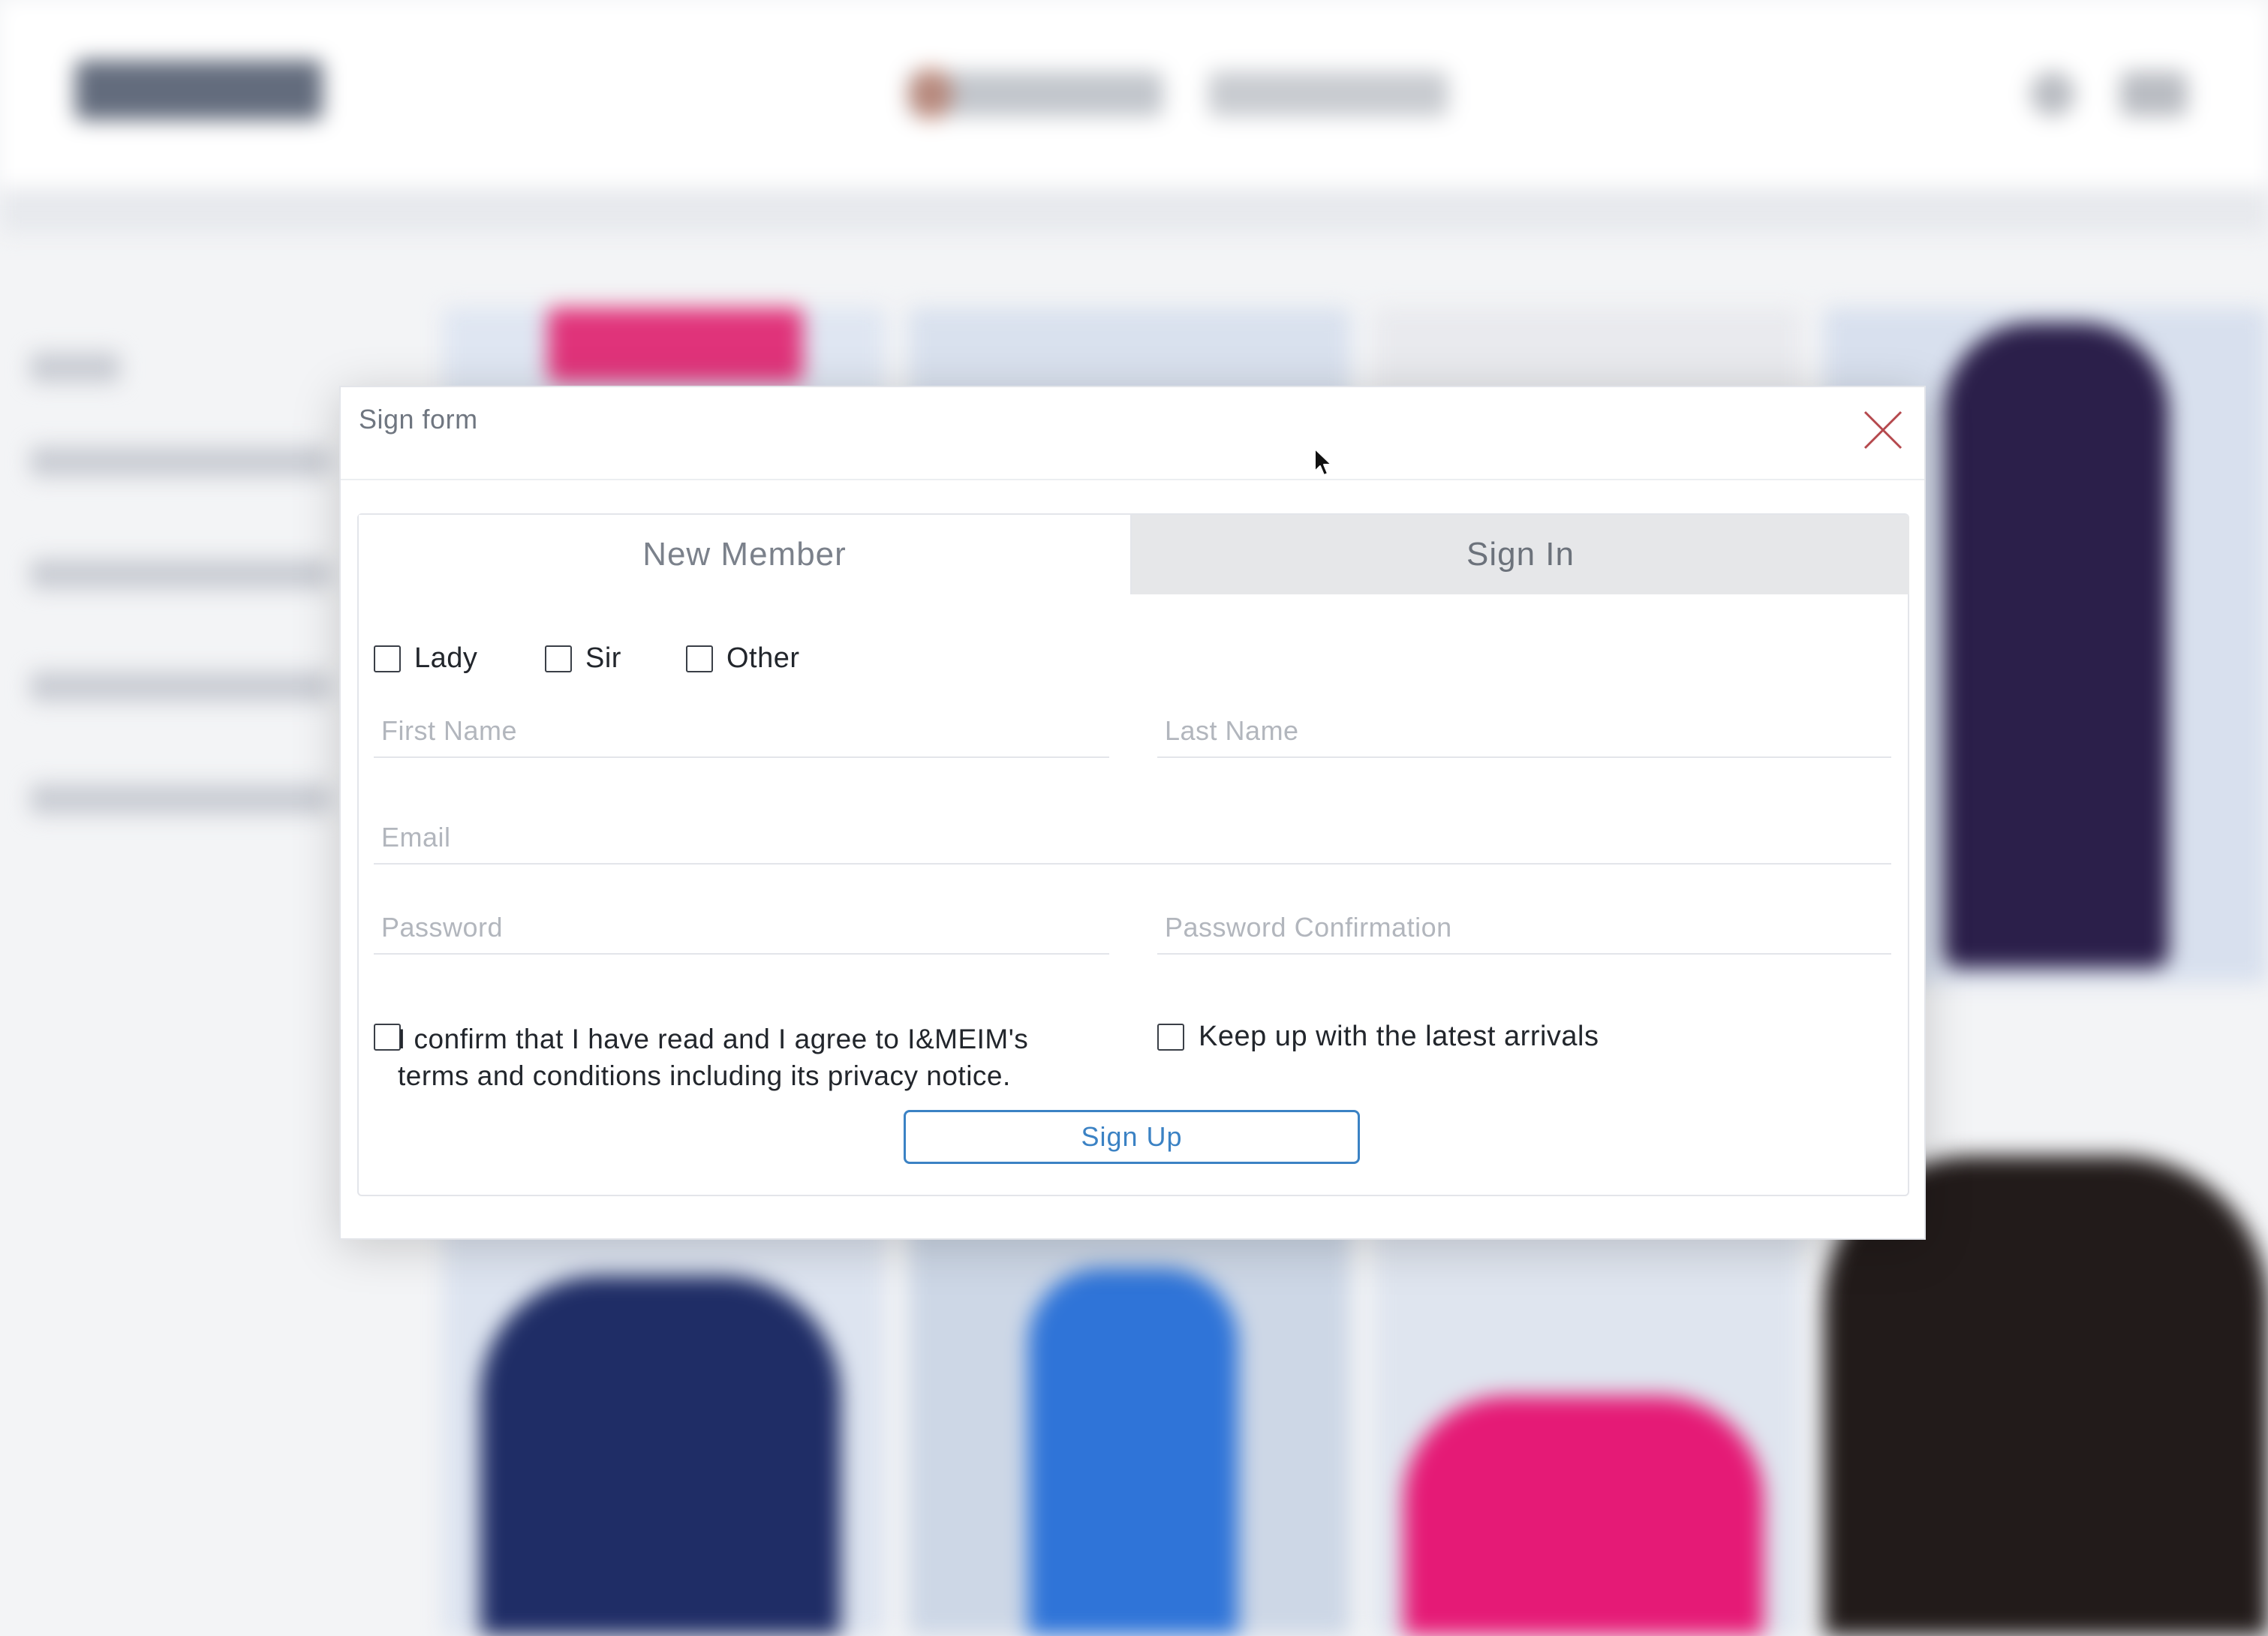 This screenshot has height=1636, width=2268. I want to click on terms-checkbox, so click(387, 1037).